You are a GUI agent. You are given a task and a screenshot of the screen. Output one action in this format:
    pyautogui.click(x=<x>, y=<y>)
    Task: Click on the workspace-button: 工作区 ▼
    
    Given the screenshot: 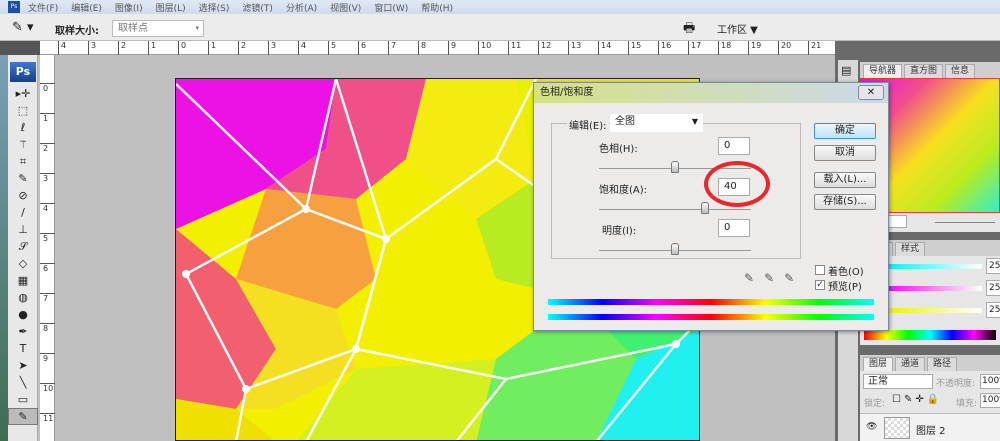 What is the action you would take?
    pyautogui.click(x=737, y=28)
    